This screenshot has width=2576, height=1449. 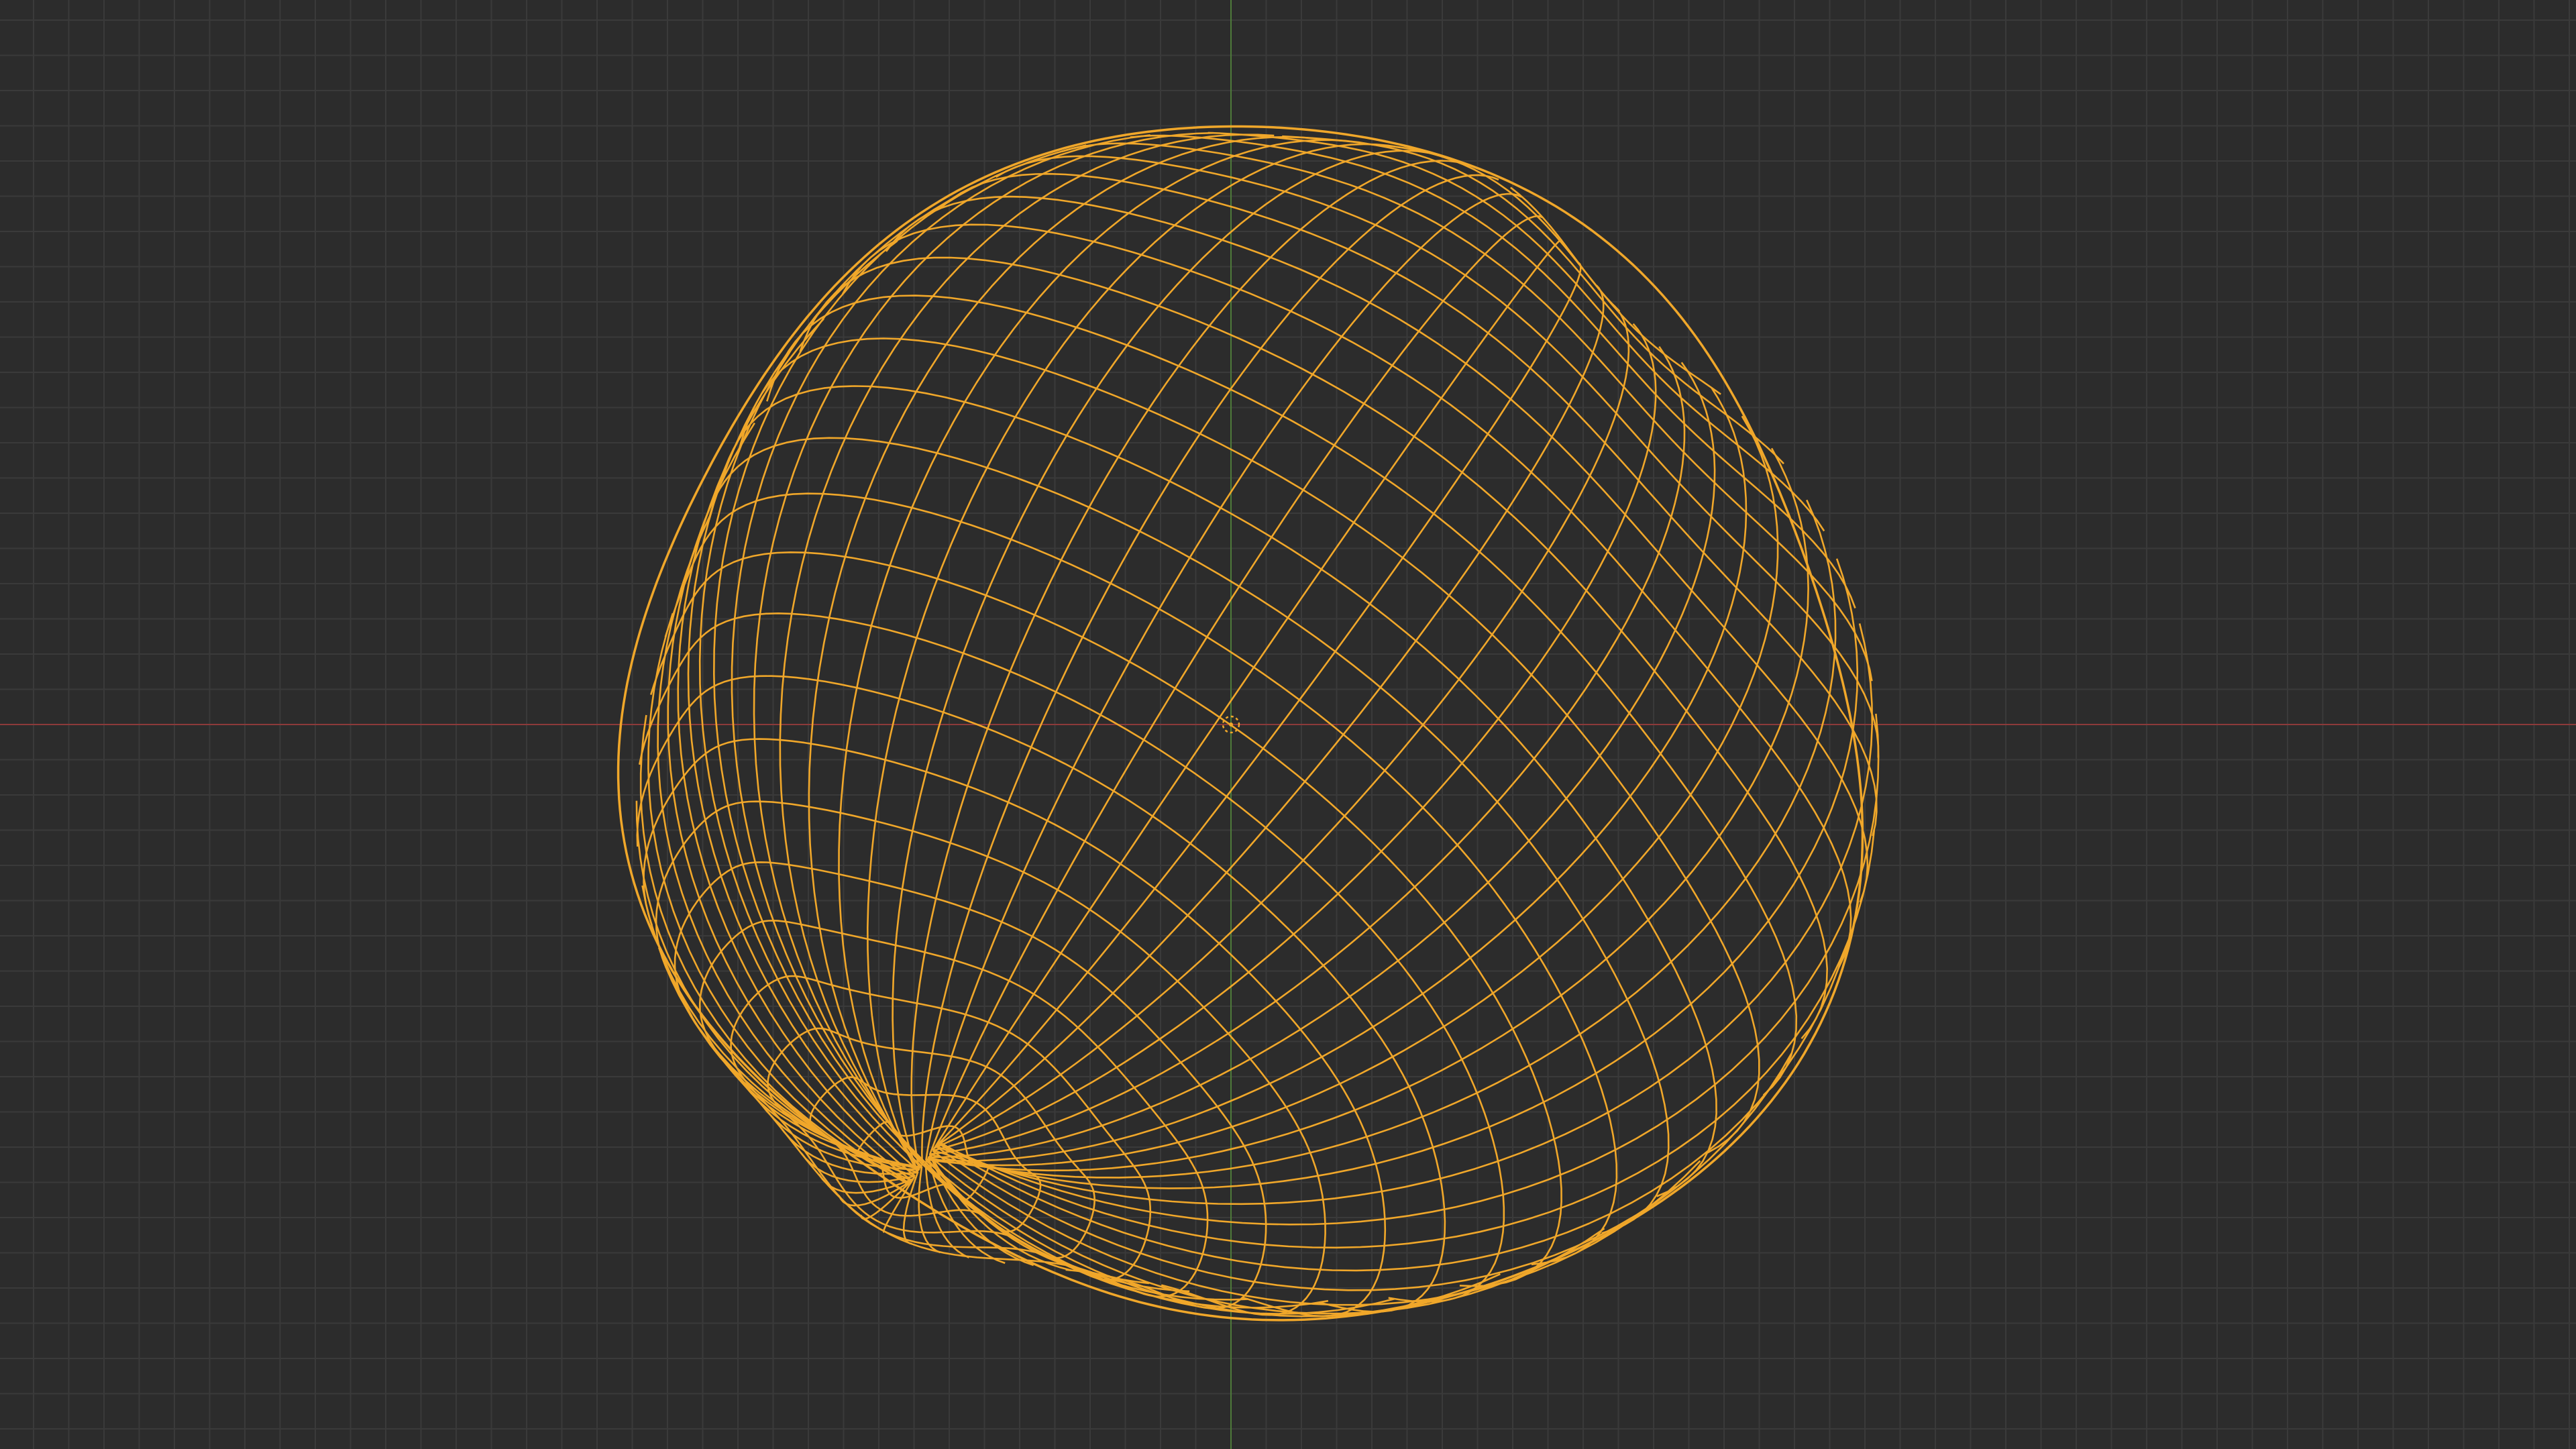 I want to click on origin-dot, so click(x=1231, y=724).